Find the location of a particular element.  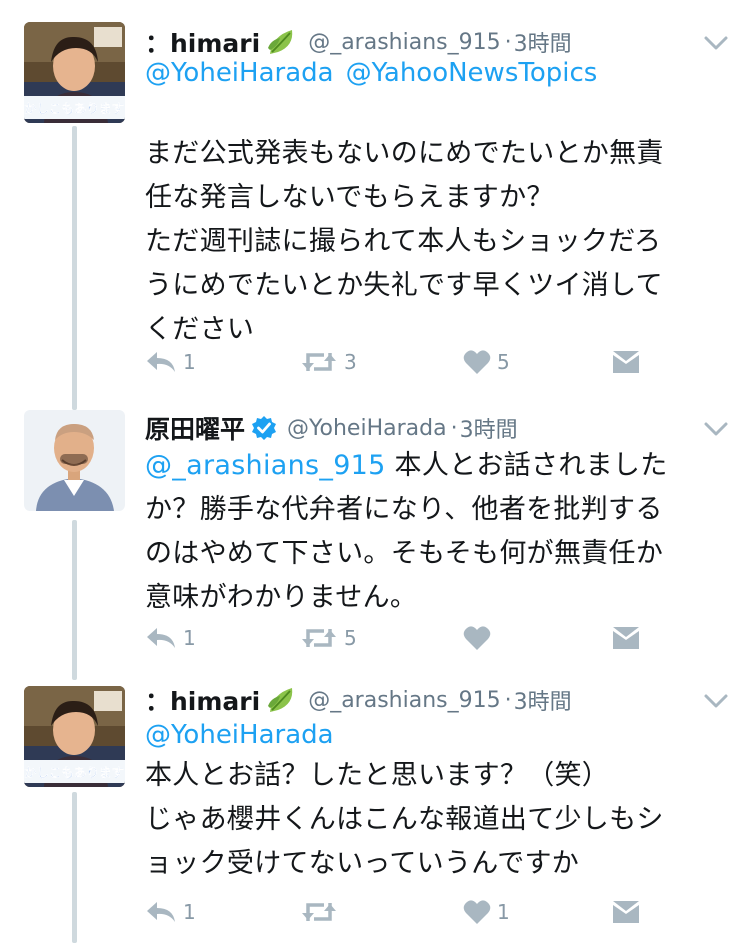

retweet-button: 3 is located at coordinates (328, 362).